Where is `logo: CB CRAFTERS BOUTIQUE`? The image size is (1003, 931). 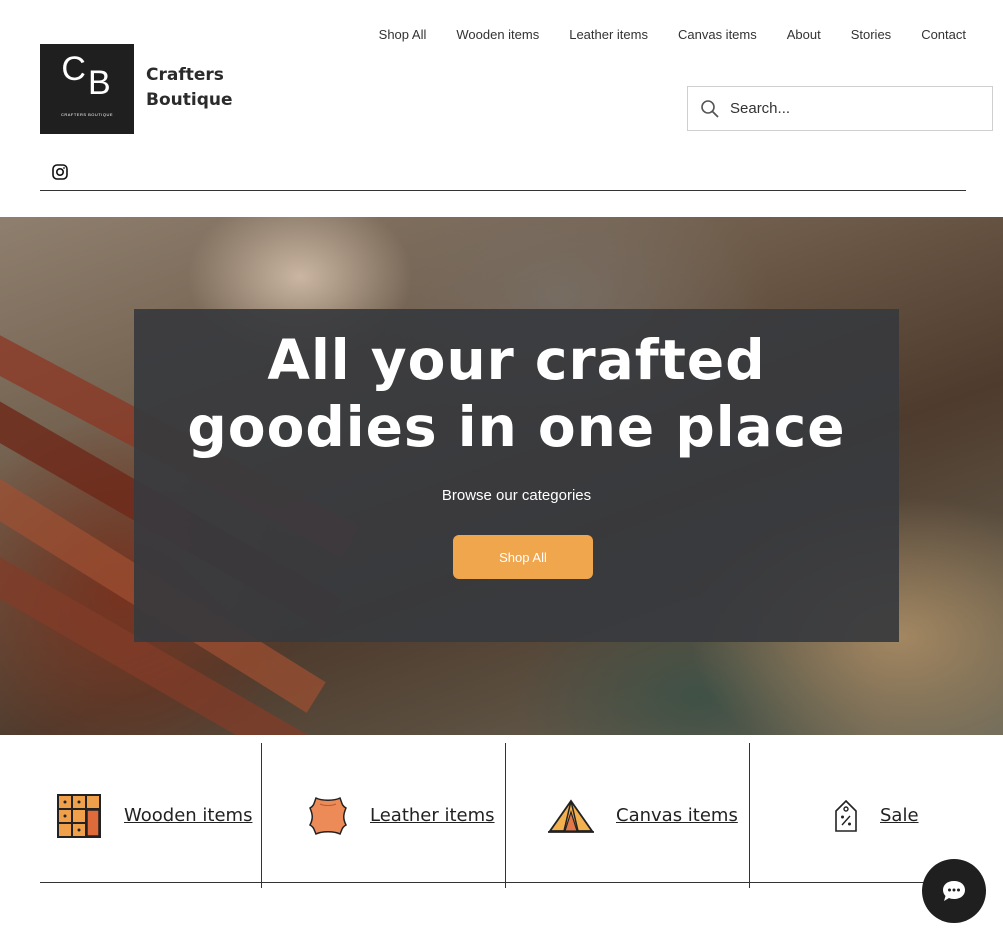
logo: CB CRAFTERS BOUTIQUE is located at coordinates (87, 89).